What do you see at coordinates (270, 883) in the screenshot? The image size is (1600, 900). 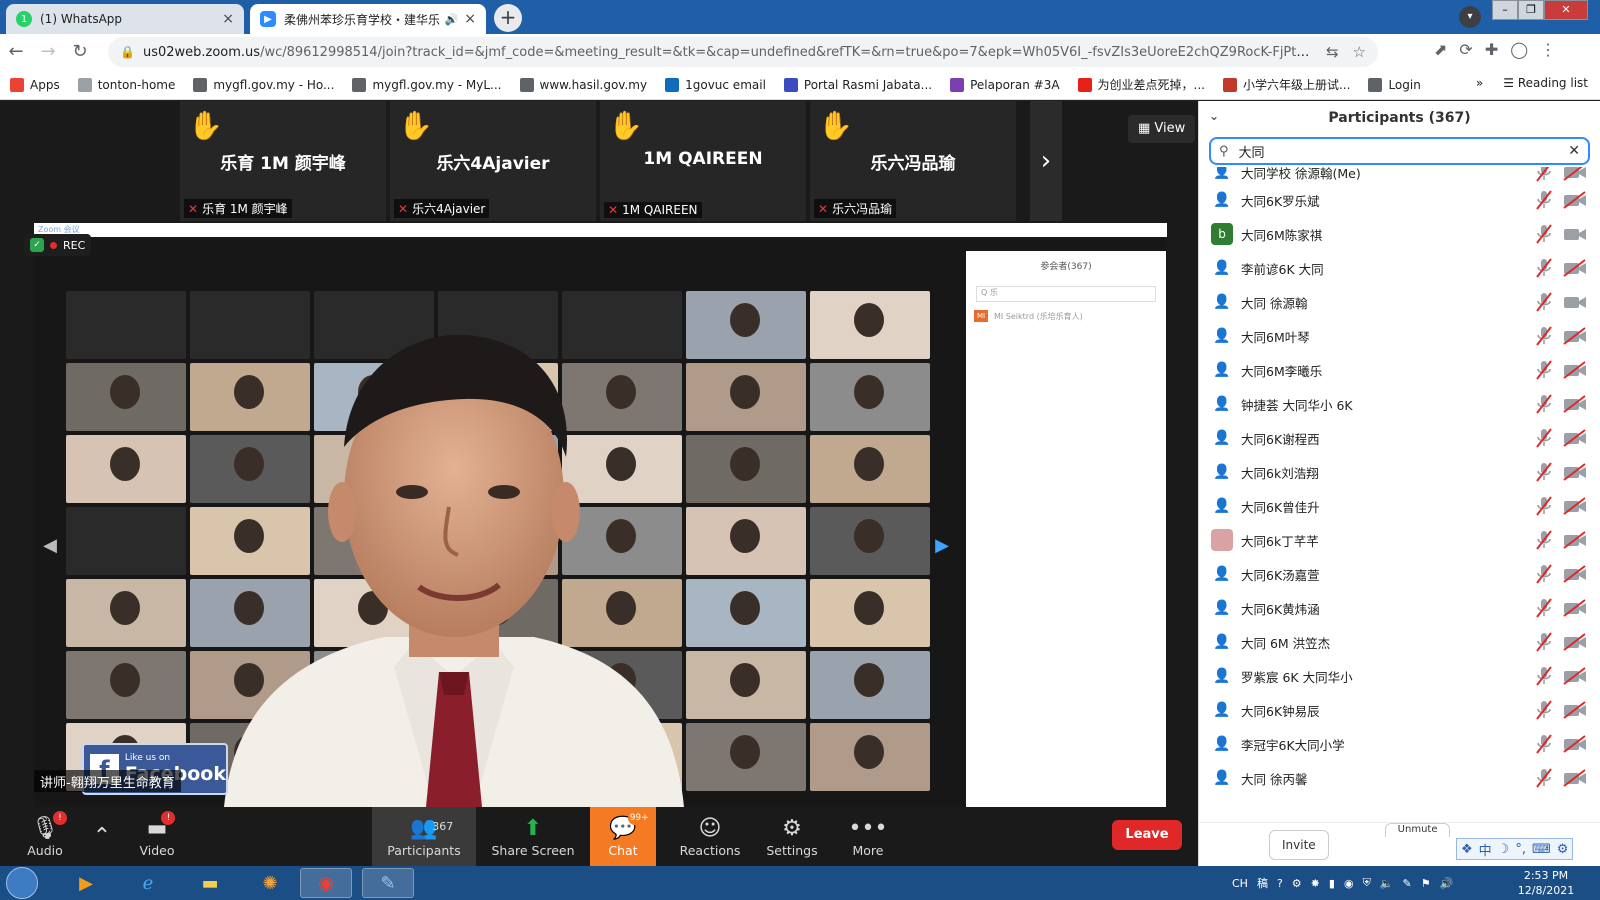 I see `app-task: ✺` at bounding box center [270, 883].